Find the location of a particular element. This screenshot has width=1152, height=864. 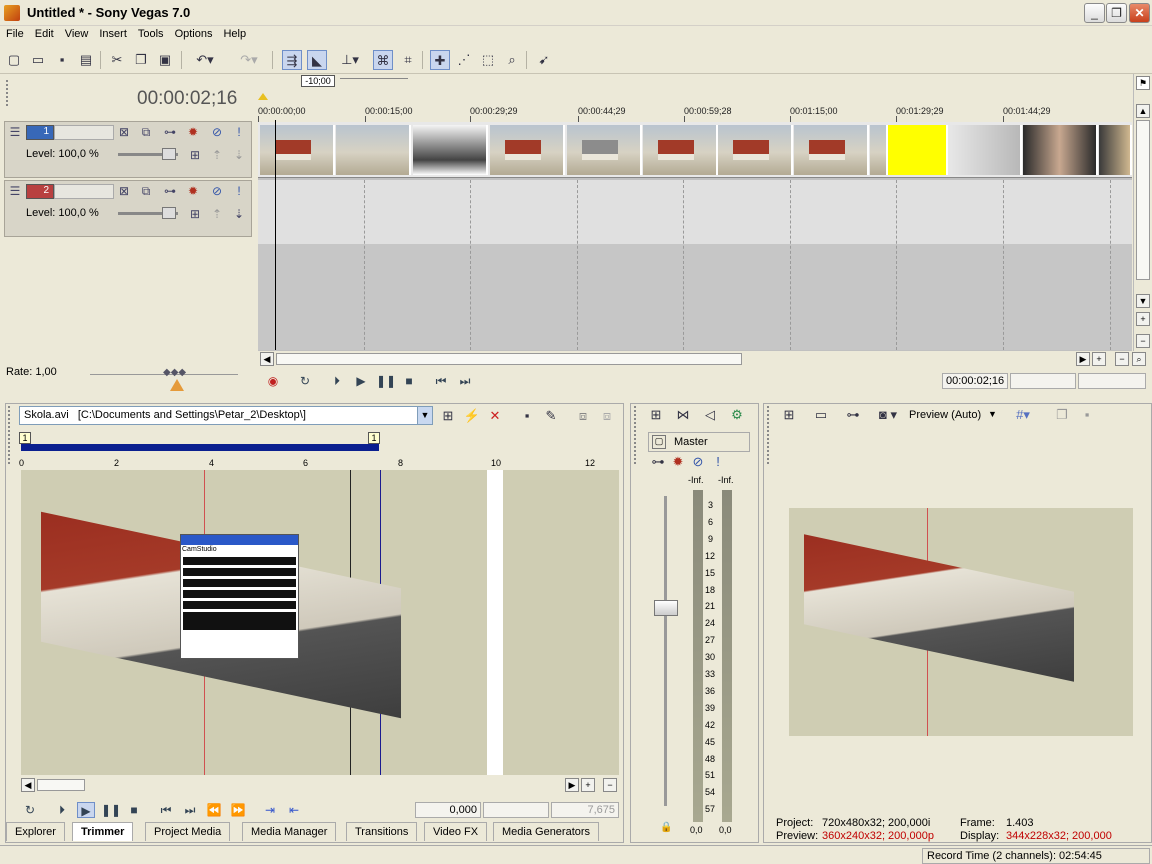

go-to-start-icon: ⏮ is located at coordinates (441, 381).